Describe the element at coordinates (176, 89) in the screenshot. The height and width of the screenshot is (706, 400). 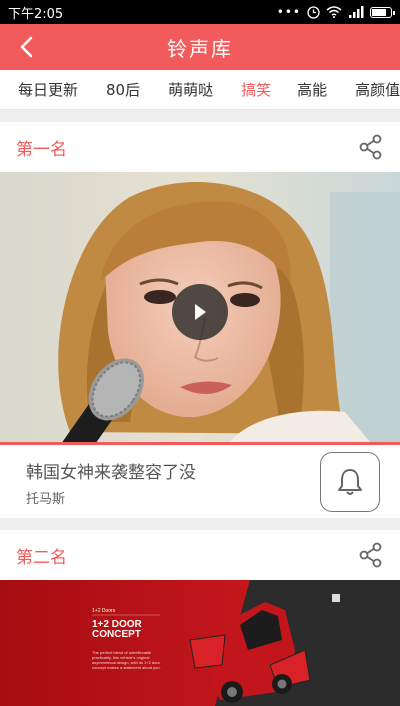
I see `tab-cute: 萌萌哒` at that location.